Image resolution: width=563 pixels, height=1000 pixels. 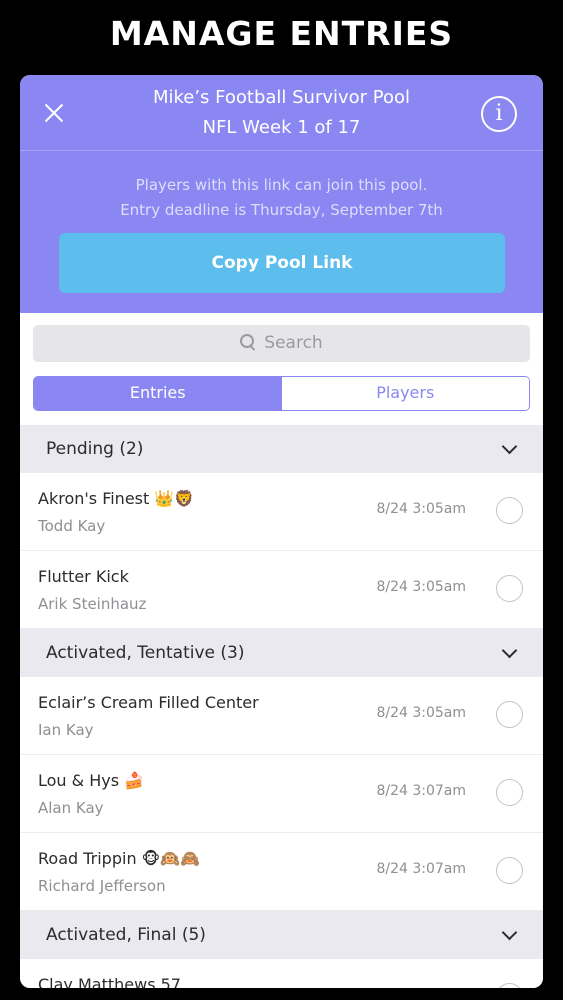 What do you see at coordinates (281, 935) in the screenshot?
I see `section-header: Activated, Final (5)` at bounding box center [281, 935].